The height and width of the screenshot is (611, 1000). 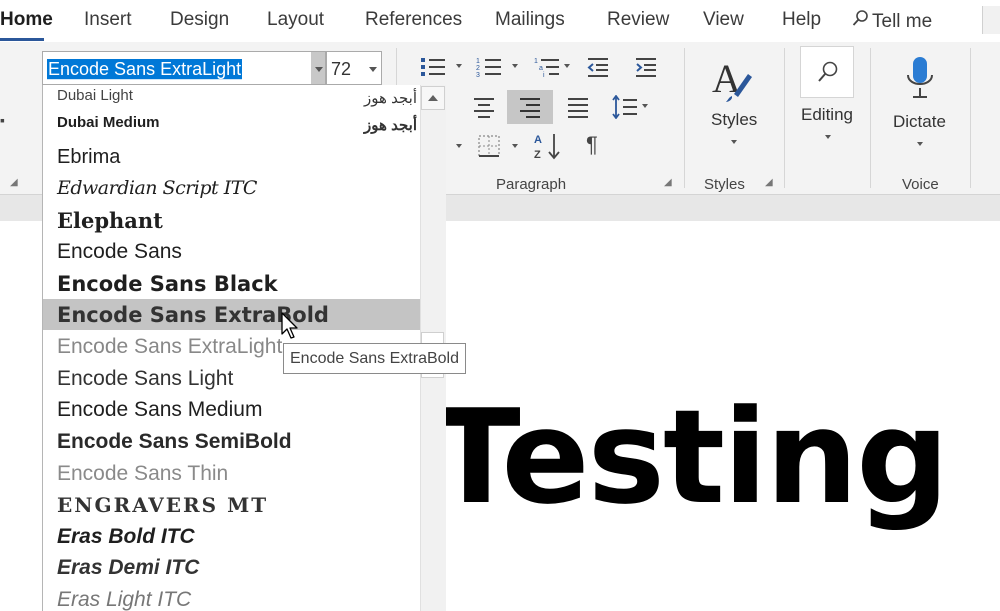 What do you see at coordinates (544, 75) in the screenshot?
I see `svg-text: i` at bounding box center [544, 75].